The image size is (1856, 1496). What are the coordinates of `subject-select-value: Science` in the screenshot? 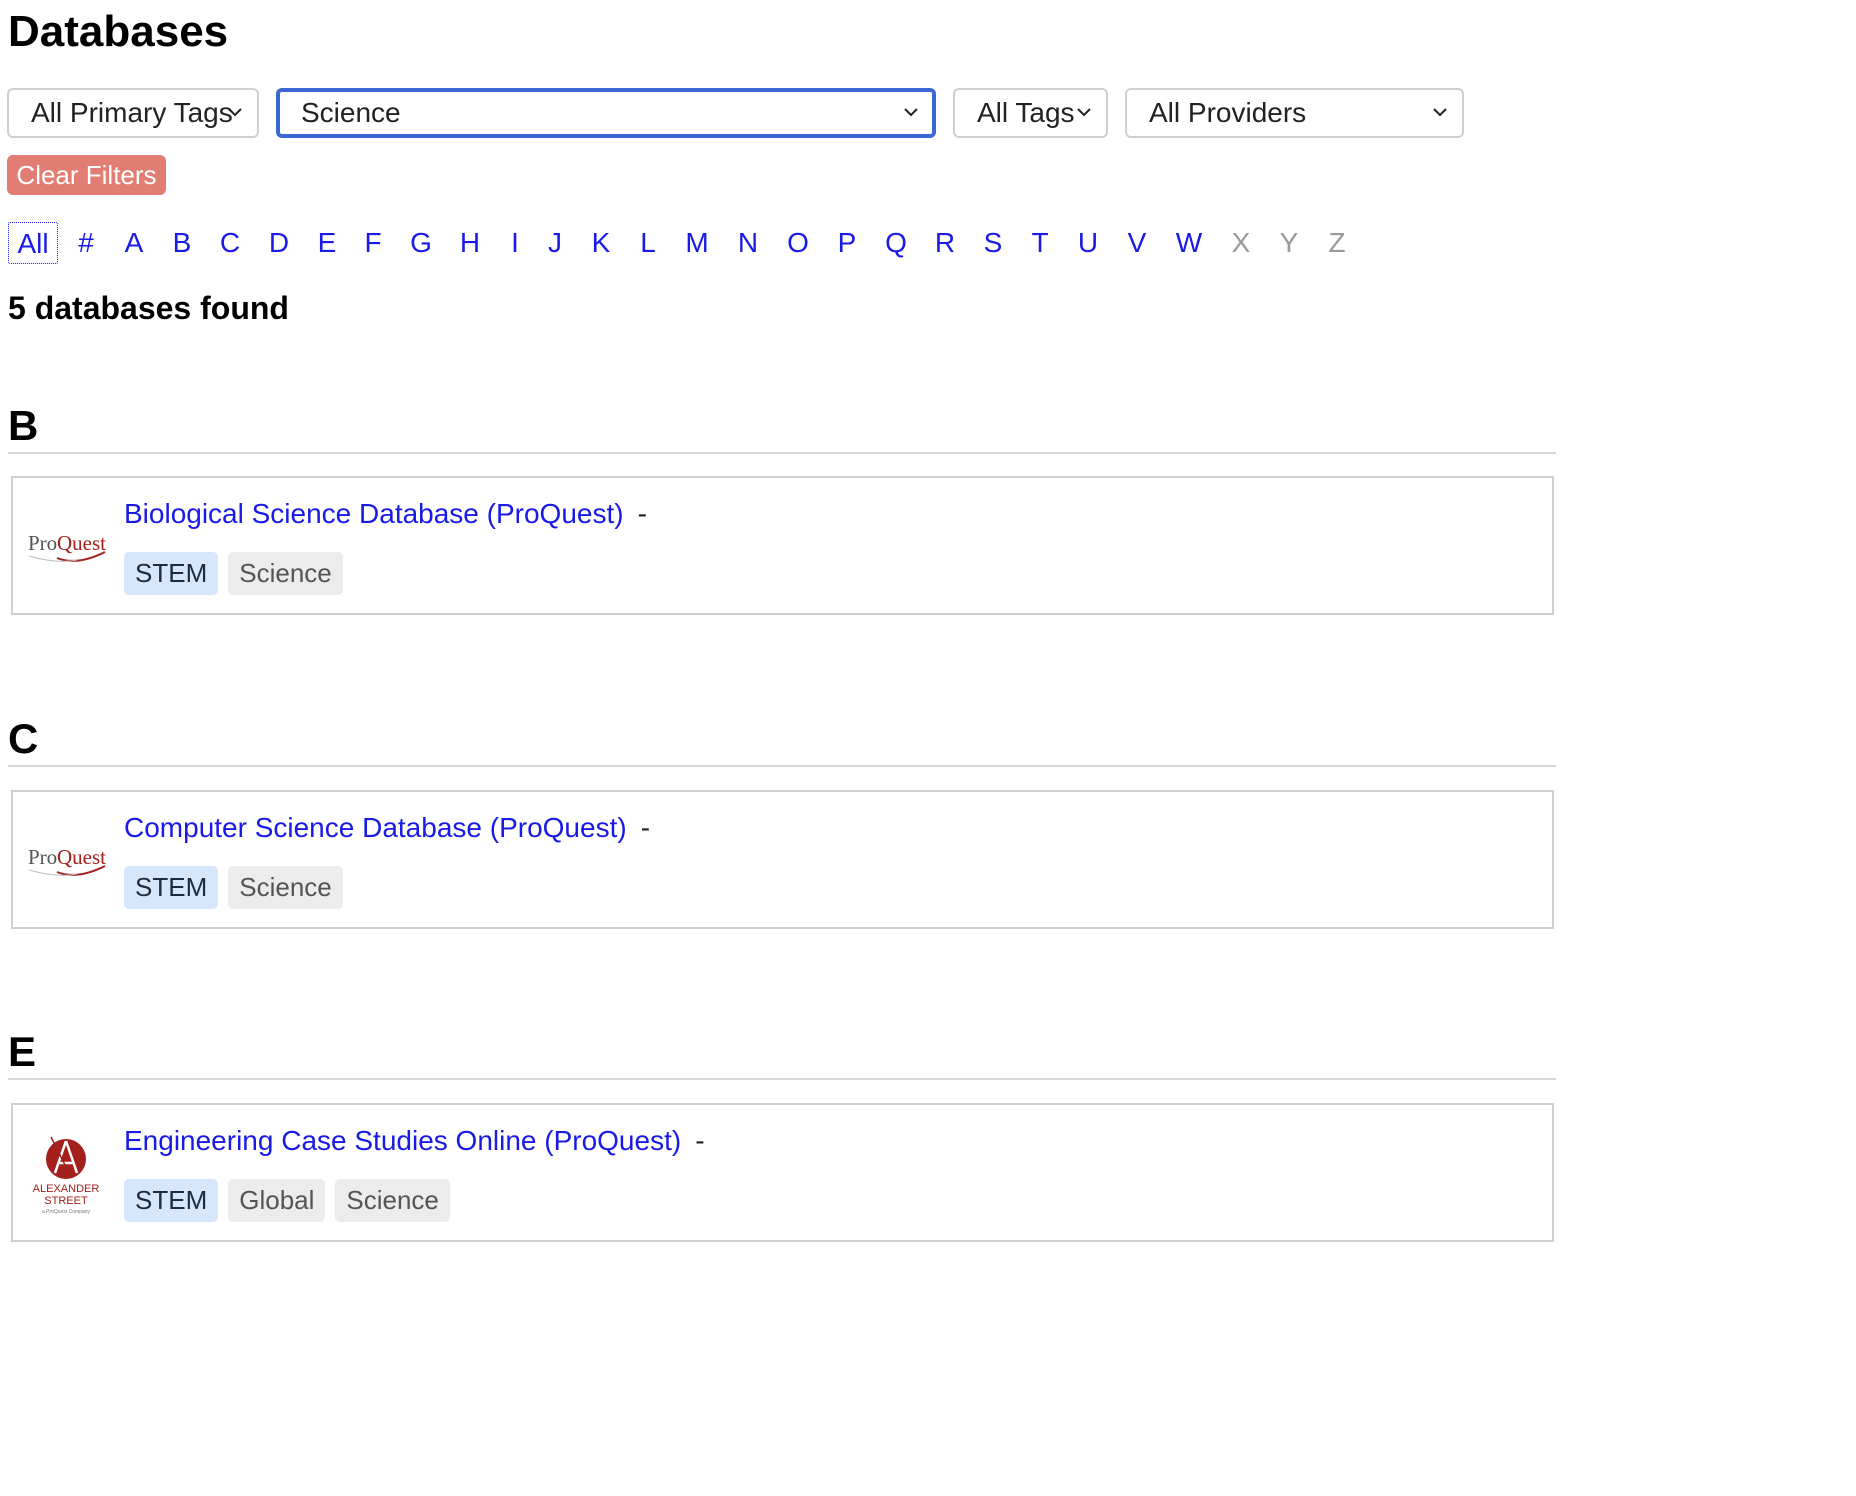 It's located at (351, 112).